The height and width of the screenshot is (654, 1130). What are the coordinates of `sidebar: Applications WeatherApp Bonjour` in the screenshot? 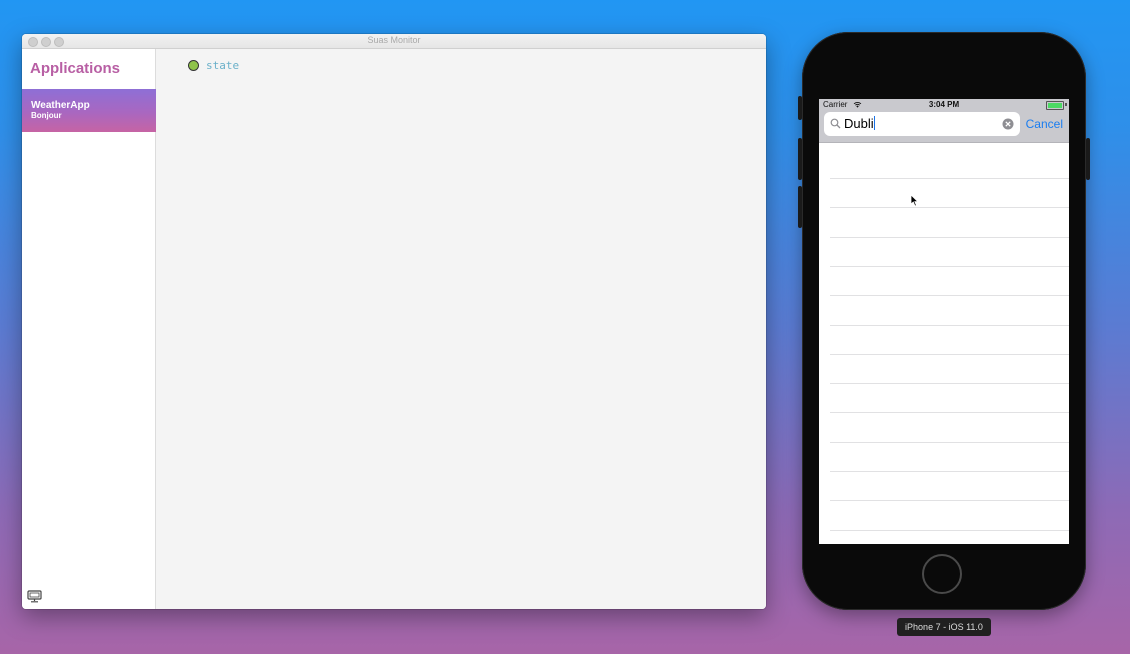 It's located at (89, 329).